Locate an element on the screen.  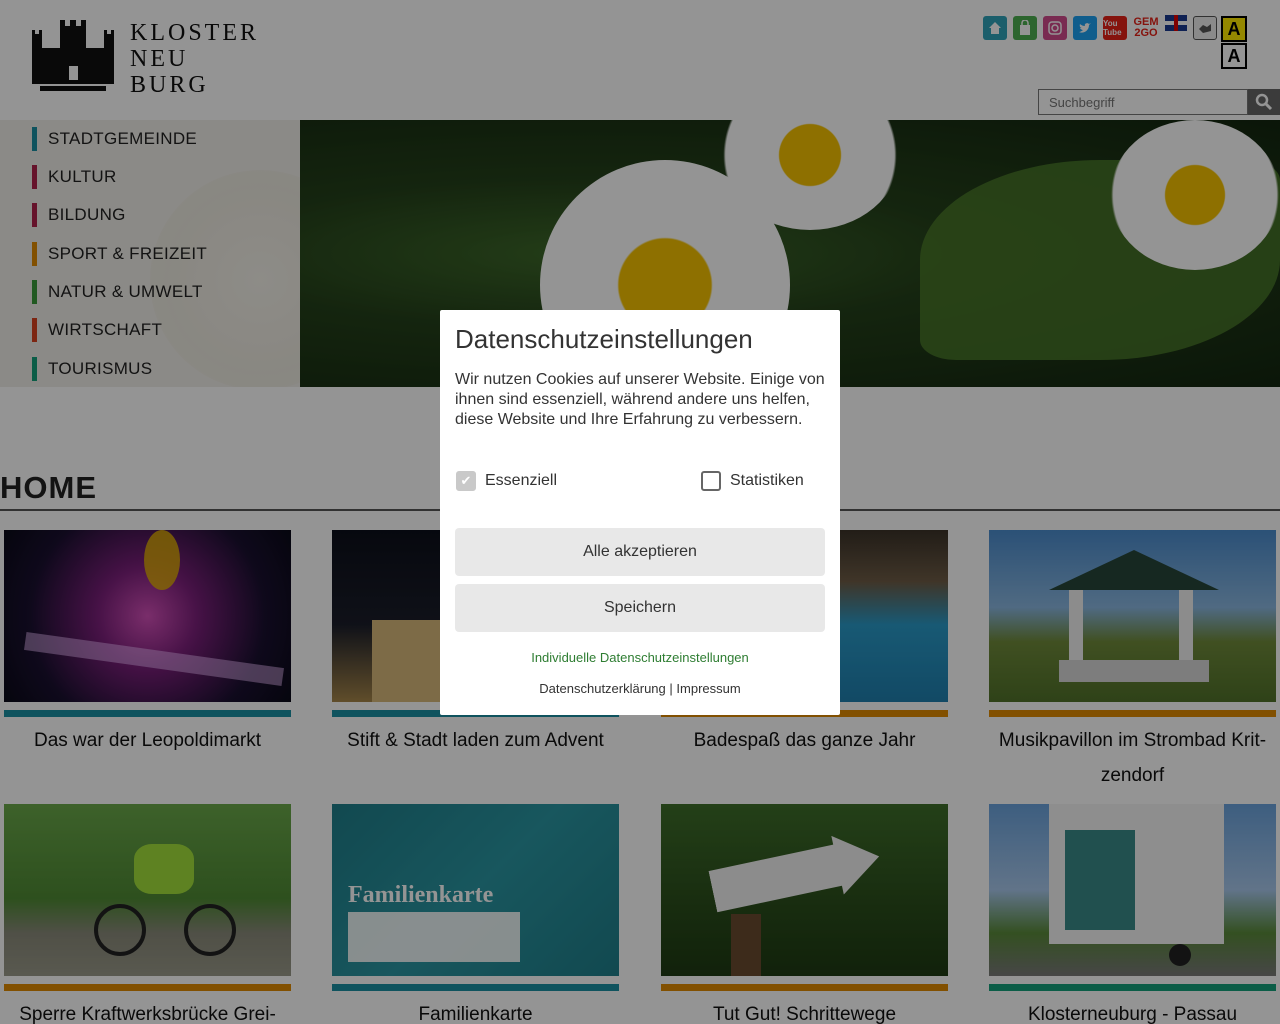
individual-settings-link: Individuelle Datenschutzeinstellungen is located at coordinates (640, 657).